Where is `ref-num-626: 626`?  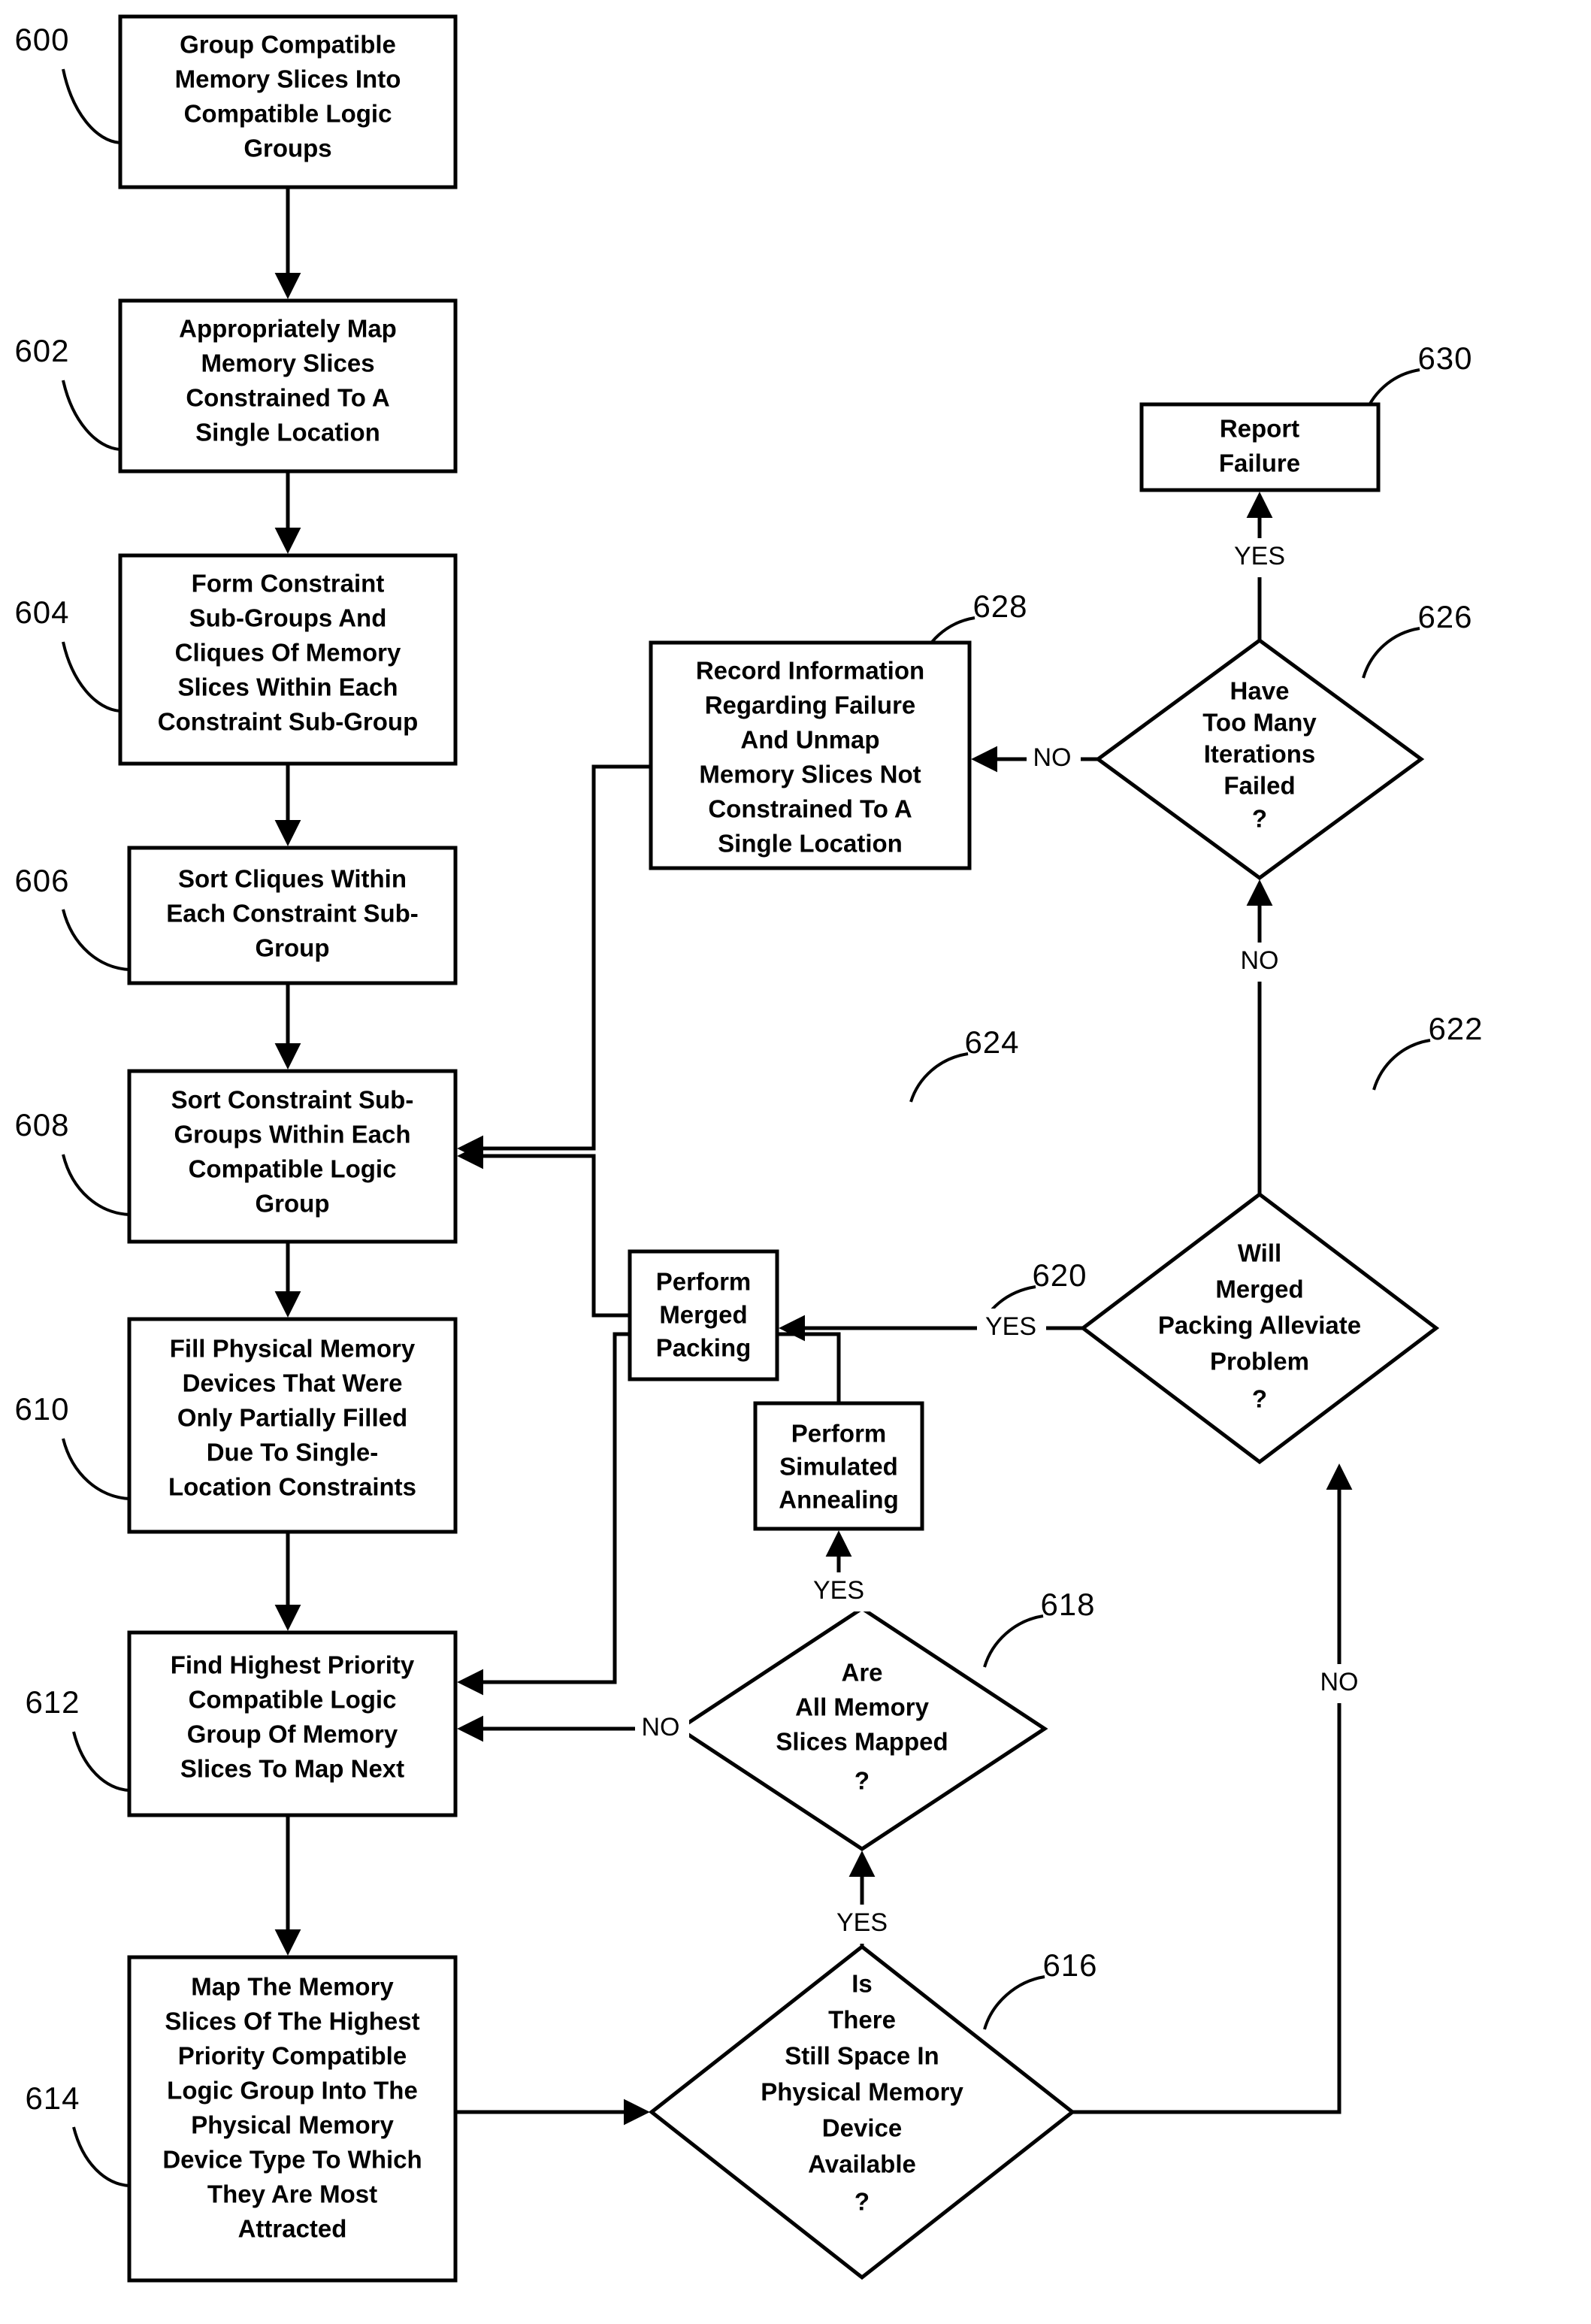
ref-num-626: 626 is located at coordinates (1444, 616).